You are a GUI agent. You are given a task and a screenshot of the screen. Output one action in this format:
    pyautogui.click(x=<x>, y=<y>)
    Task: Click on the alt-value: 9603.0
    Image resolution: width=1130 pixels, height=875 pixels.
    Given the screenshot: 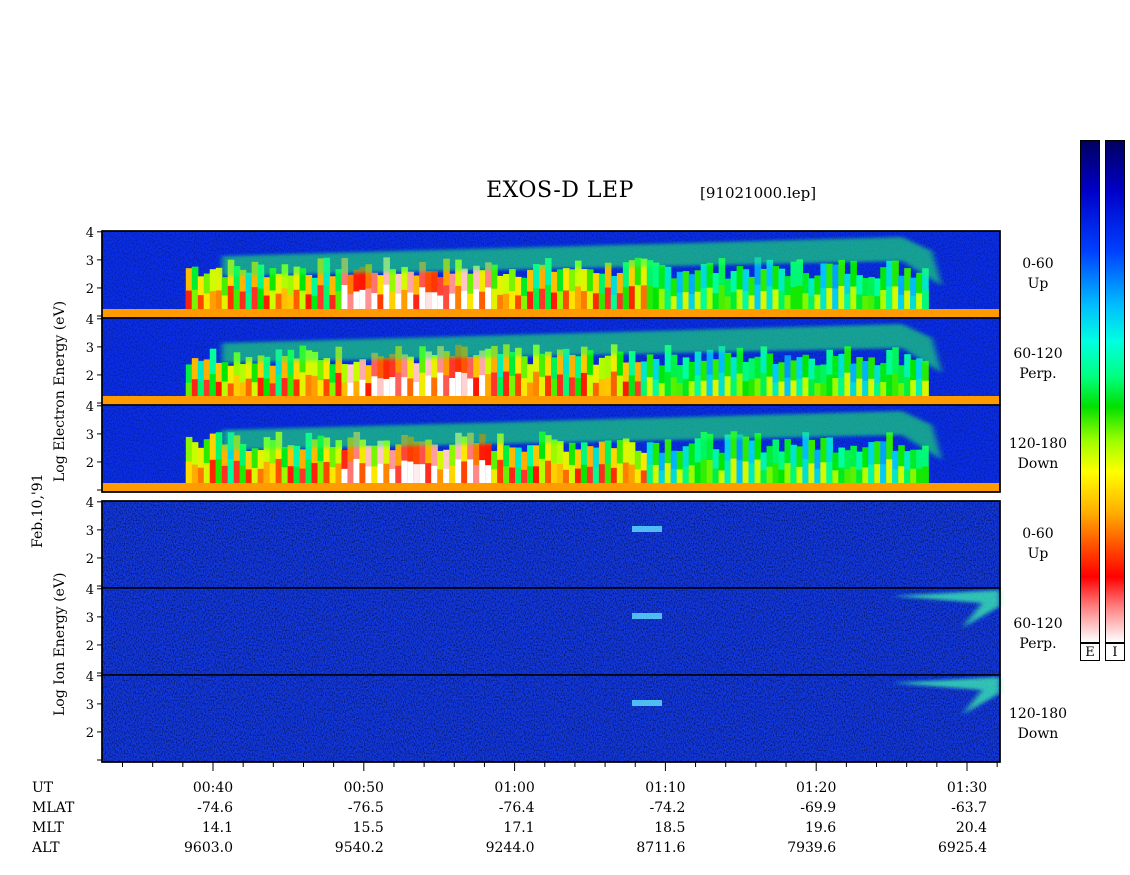 What is the action you would take?
    pyautogui.click(x=208, y=848)
    